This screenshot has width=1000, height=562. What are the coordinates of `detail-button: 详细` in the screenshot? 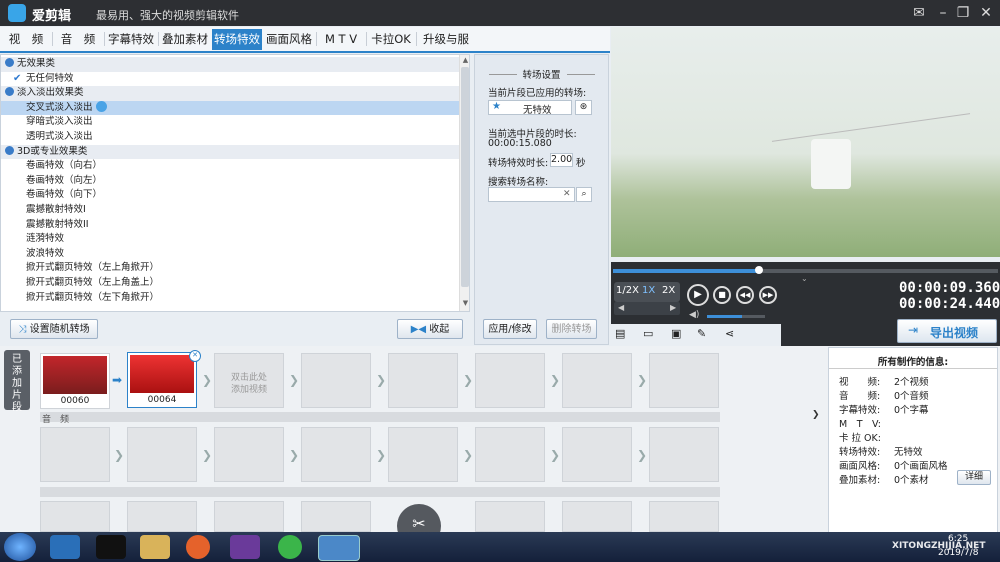 It's located at (974, 477).